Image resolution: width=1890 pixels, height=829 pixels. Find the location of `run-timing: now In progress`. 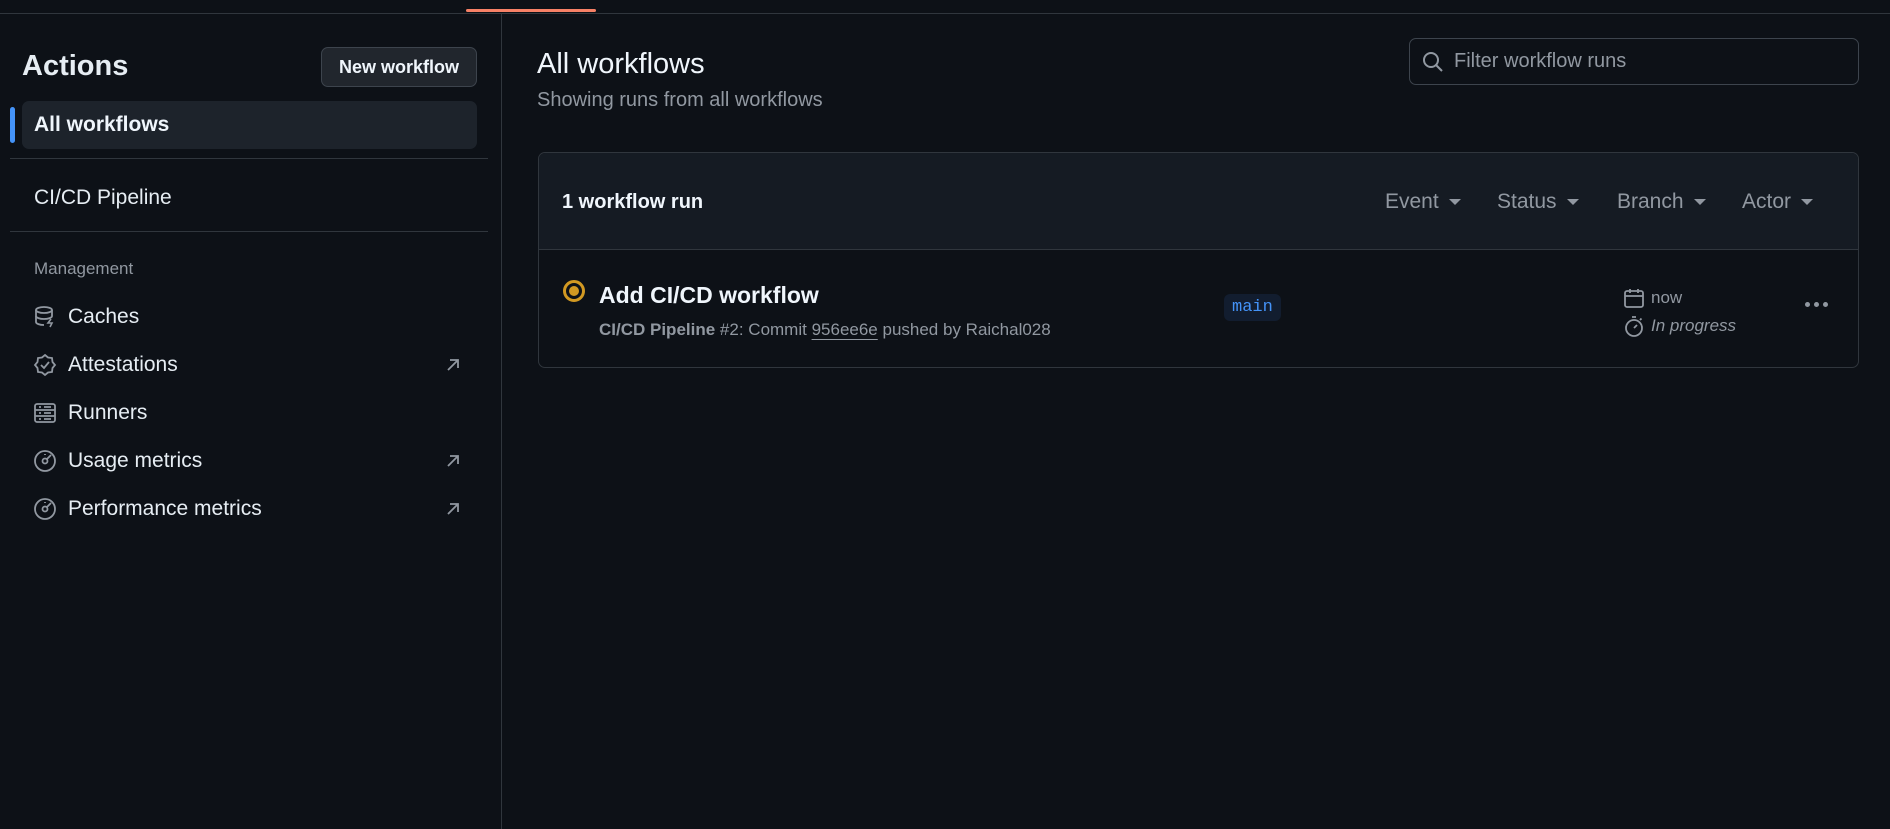

run-timing: now In progress is located at coordinates (1679, 312).